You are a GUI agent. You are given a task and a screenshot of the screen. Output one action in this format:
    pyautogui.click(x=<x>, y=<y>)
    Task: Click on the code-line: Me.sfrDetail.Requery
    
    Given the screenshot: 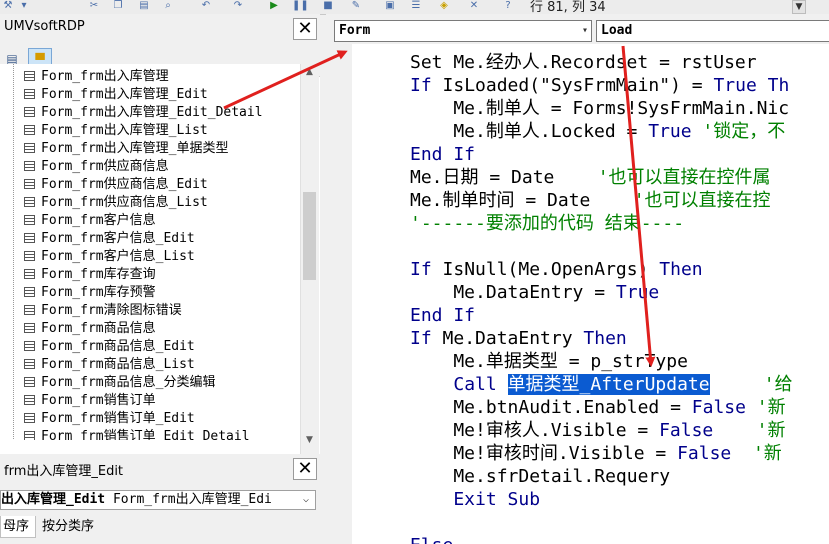 What is the action you would take?
    pyautogui.click(x=540, y=476)
    